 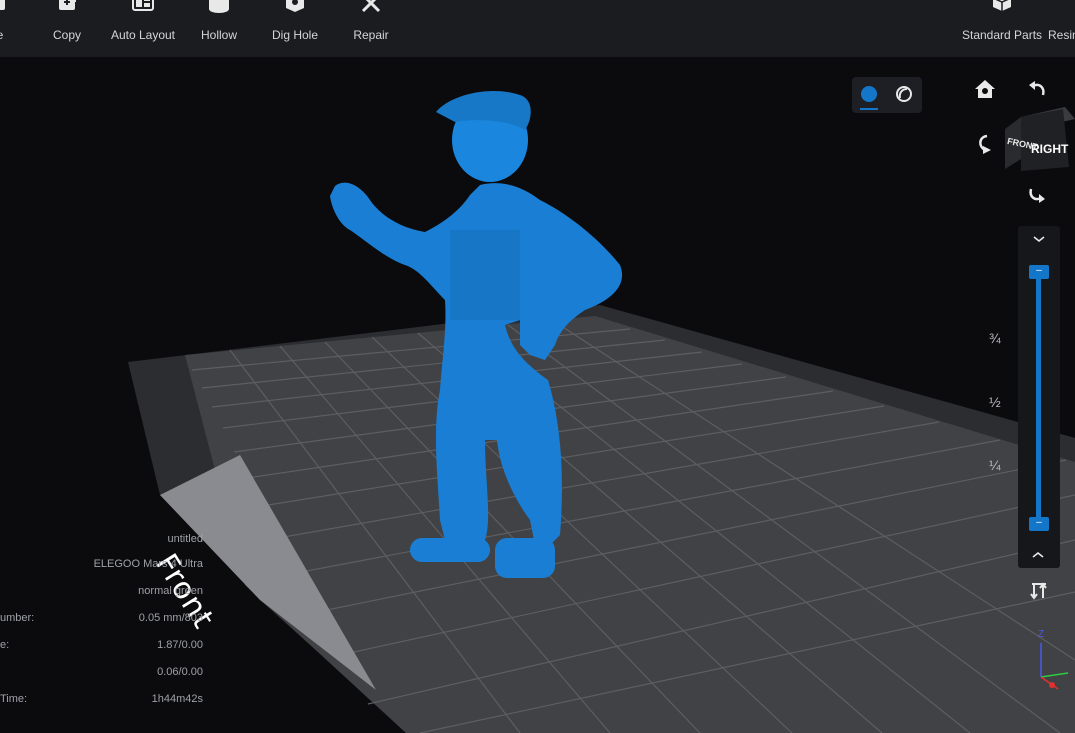 What do you see at coordinates (1002, 35) in the screenshot?
I see `standard-parts-label: Standard Parts` at bounding box center [1002, 35].